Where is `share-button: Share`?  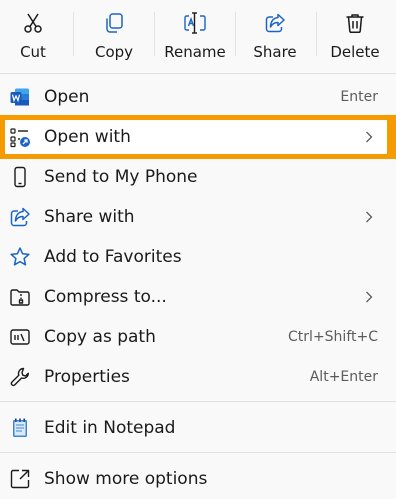
share-button: Share is located at coordinates (275, 36).